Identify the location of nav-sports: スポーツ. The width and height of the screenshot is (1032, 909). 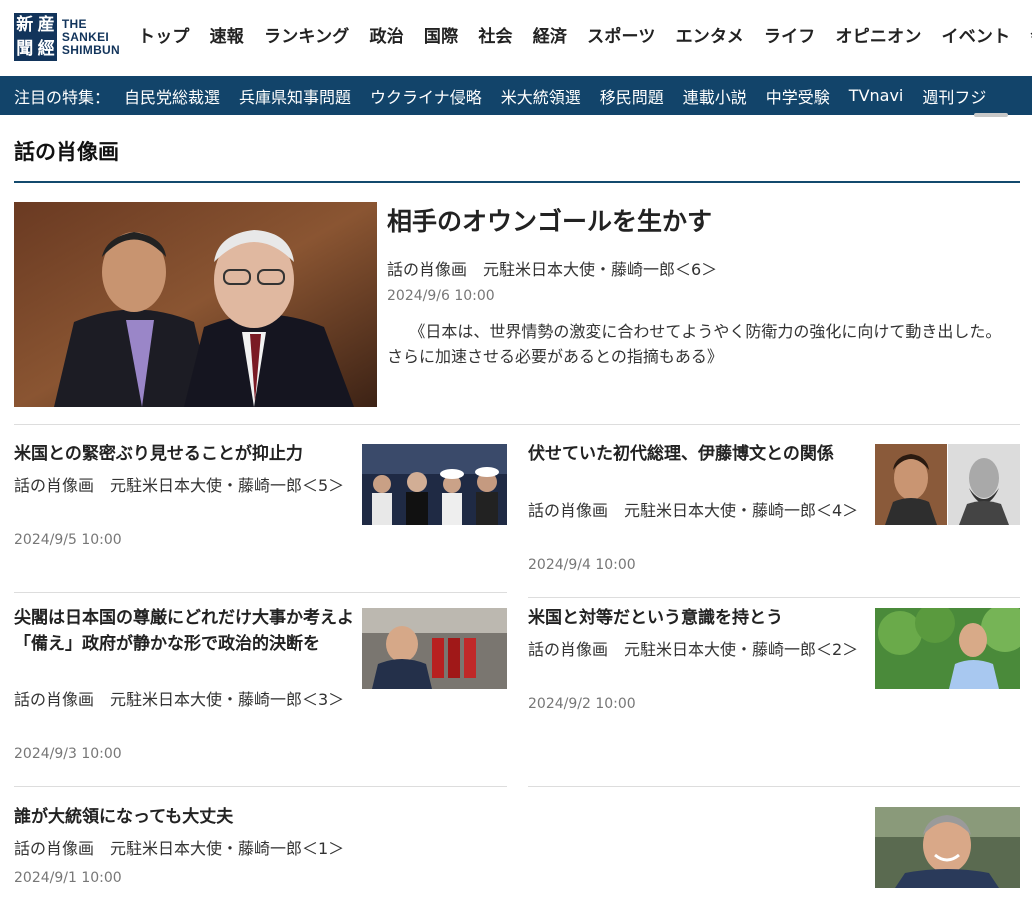
(621, 34).